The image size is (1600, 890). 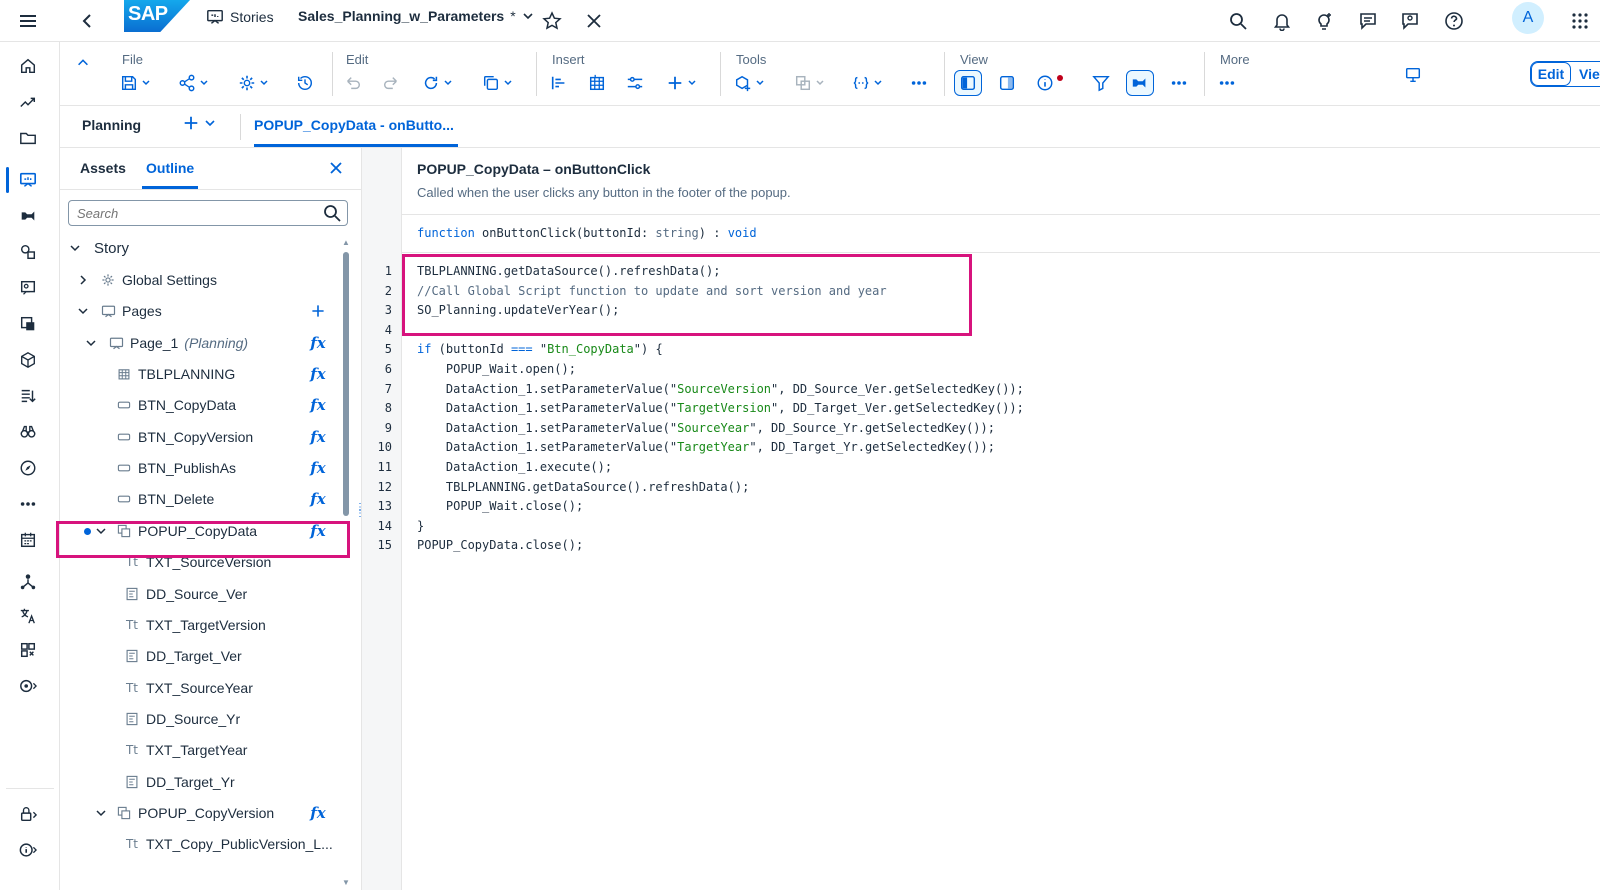 I want to click on tree-item-txt-sourceyear: Tt TXT_SourceYear, so click(x=205, y=688).